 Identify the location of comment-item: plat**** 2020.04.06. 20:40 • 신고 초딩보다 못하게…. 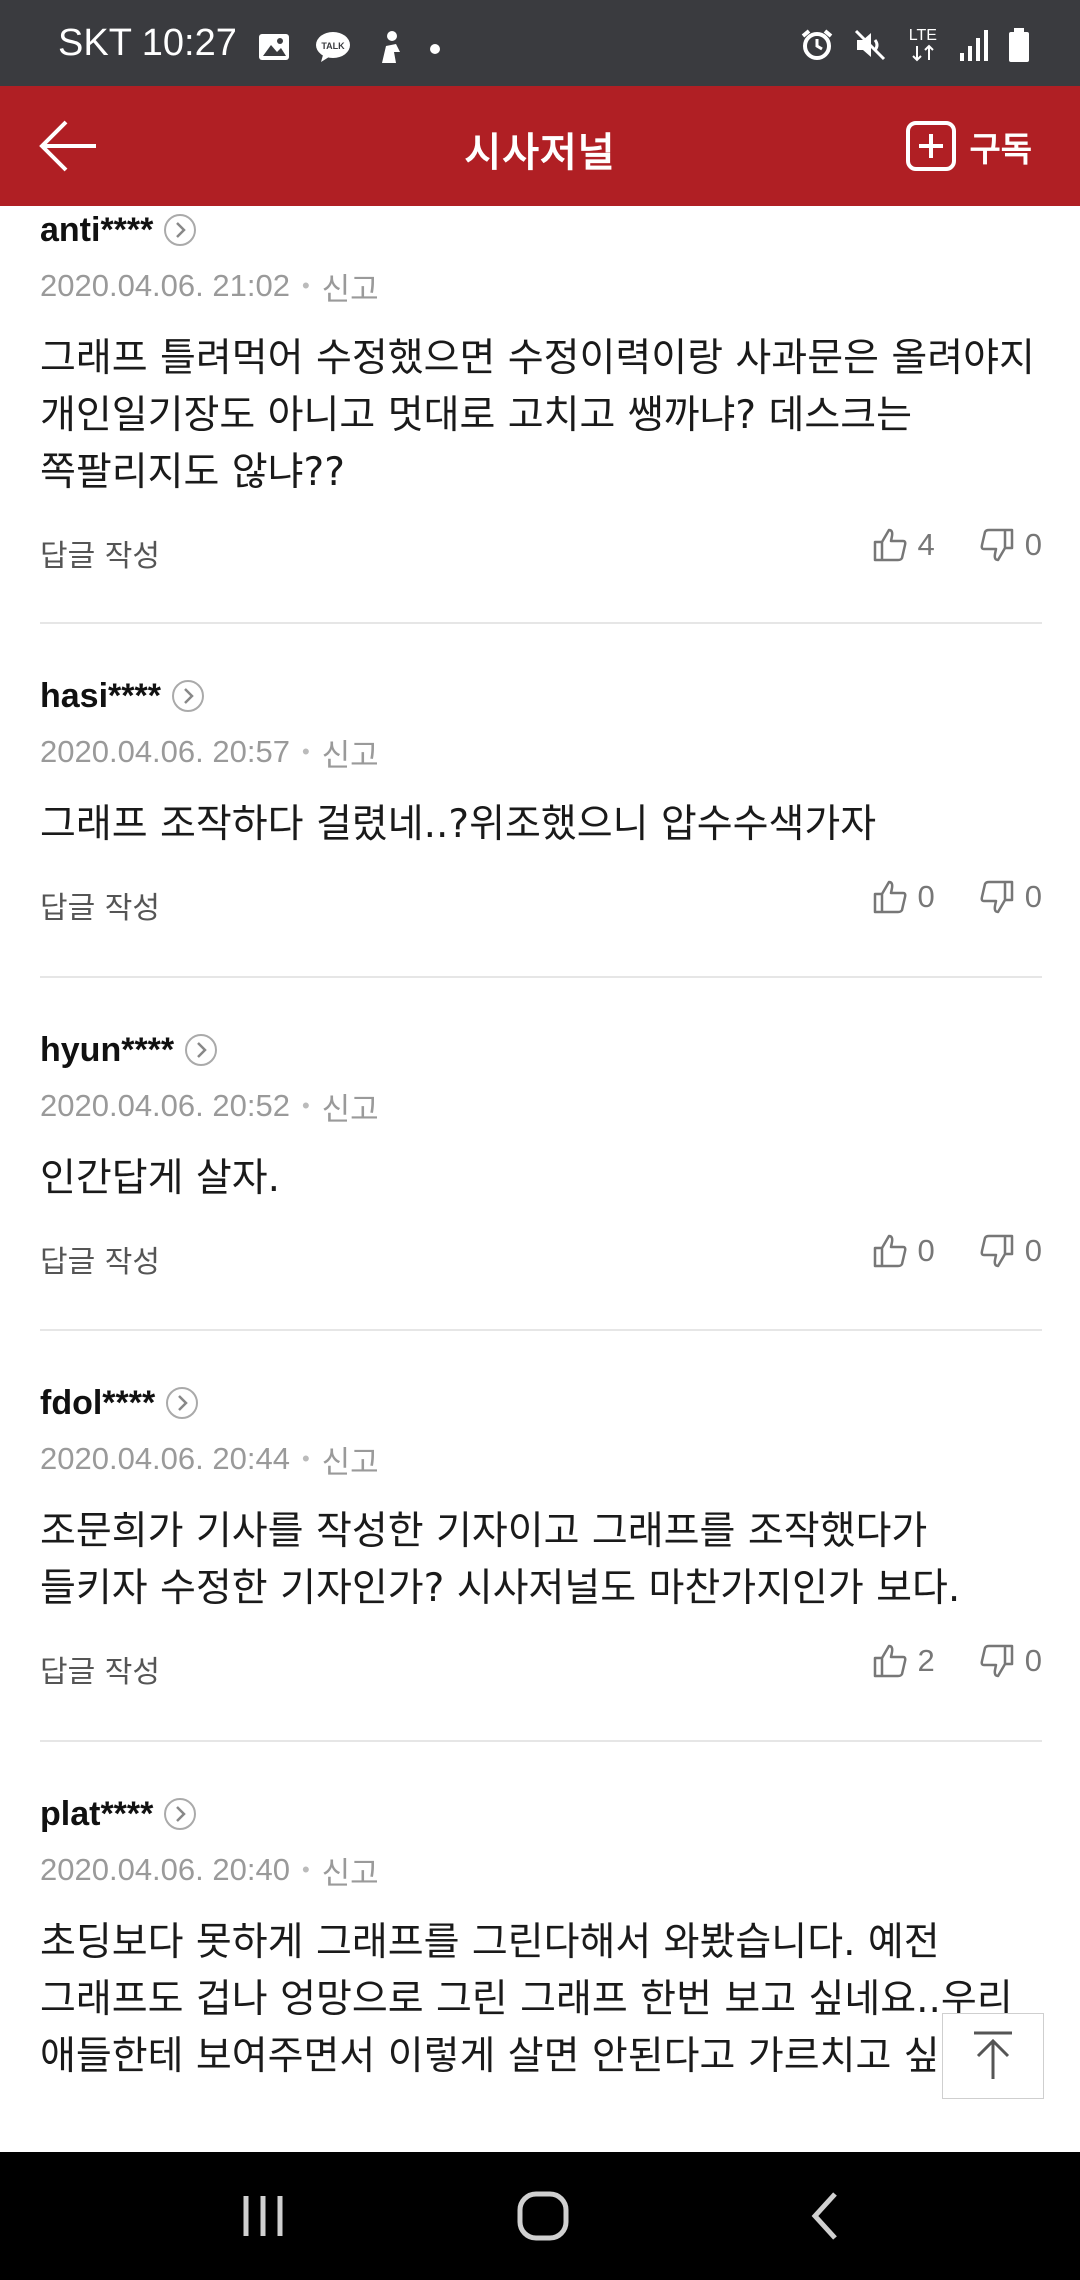
(541, 1937).